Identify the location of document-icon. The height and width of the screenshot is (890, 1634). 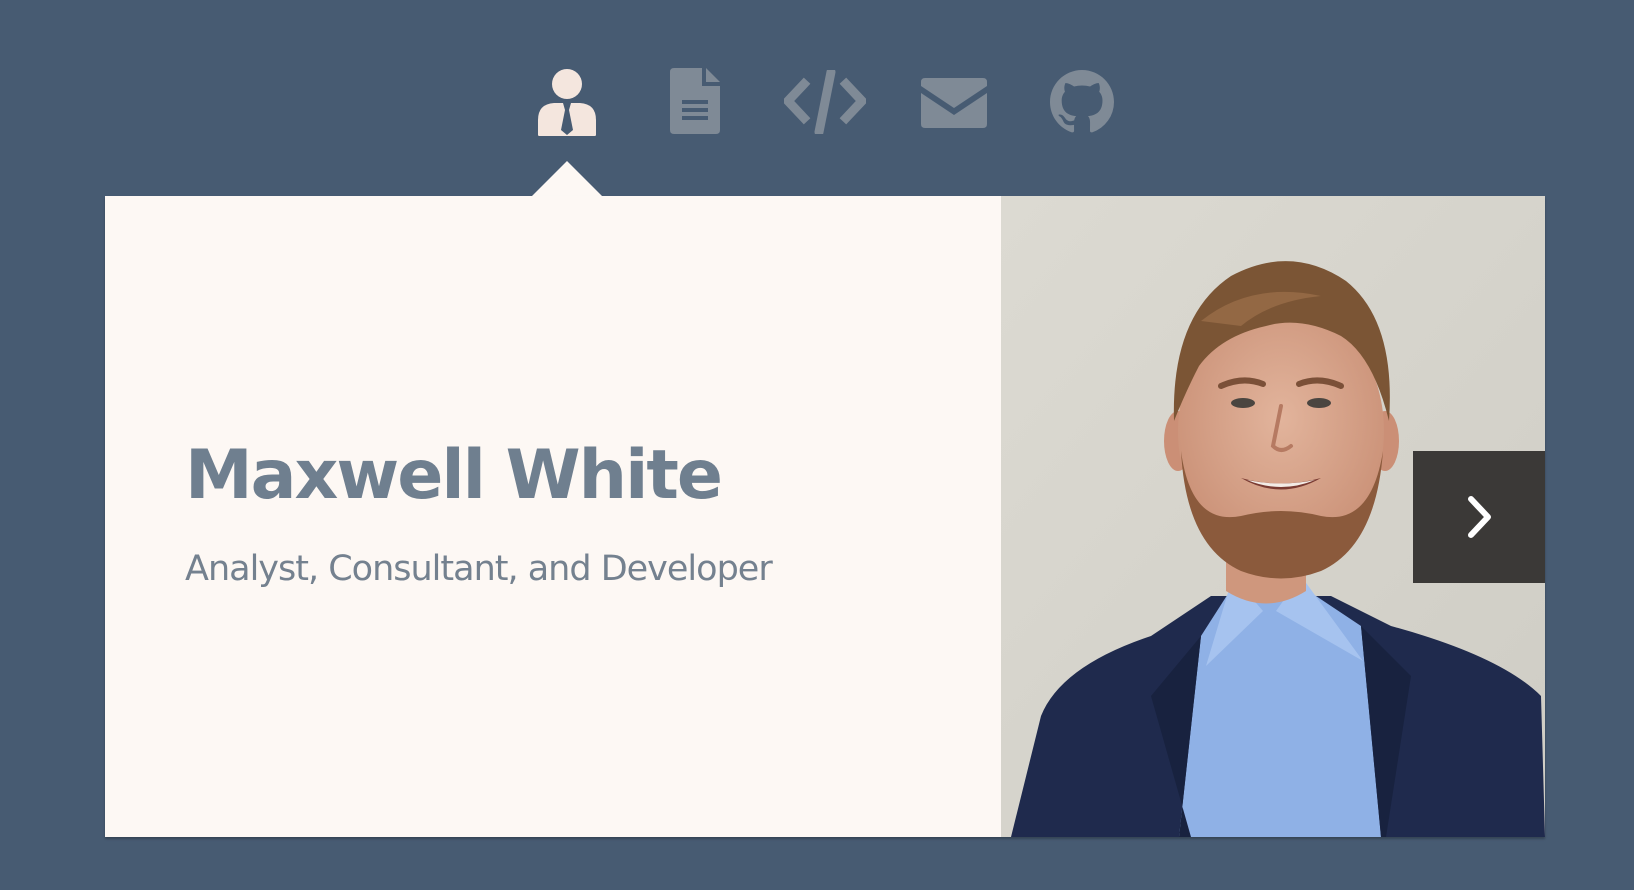
(695, 101).